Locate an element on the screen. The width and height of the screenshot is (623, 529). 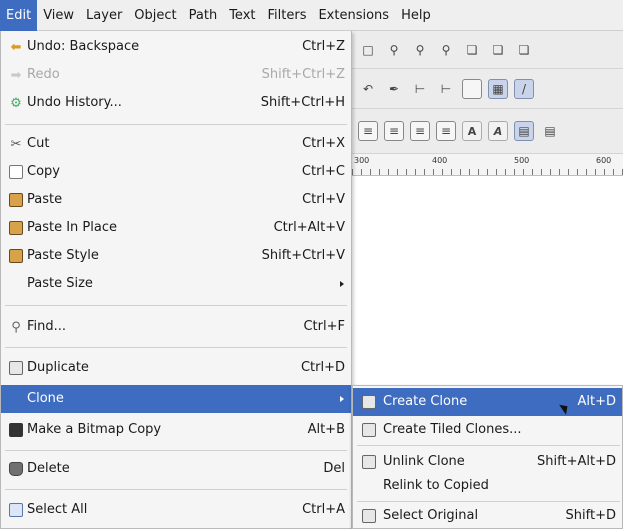
redo-icon: ➡ is located at coordinates (16, 75).